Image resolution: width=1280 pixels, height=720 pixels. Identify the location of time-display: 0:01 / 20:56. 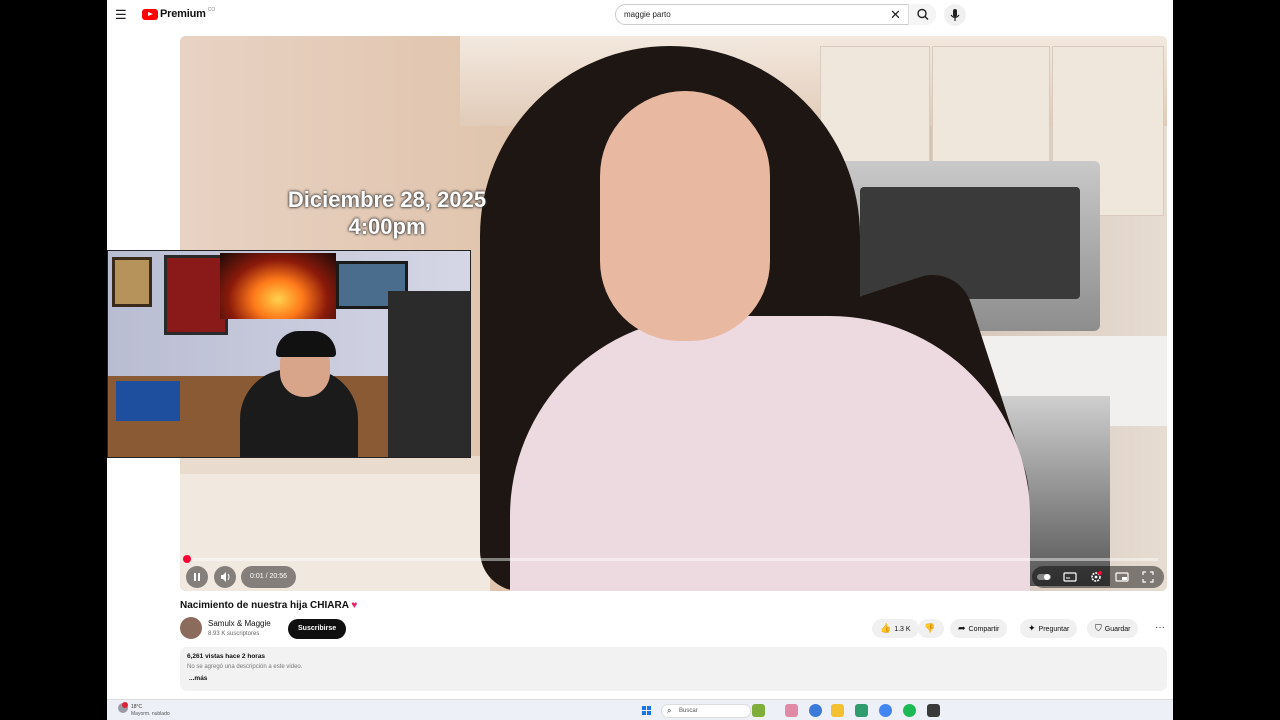
(268, 577).